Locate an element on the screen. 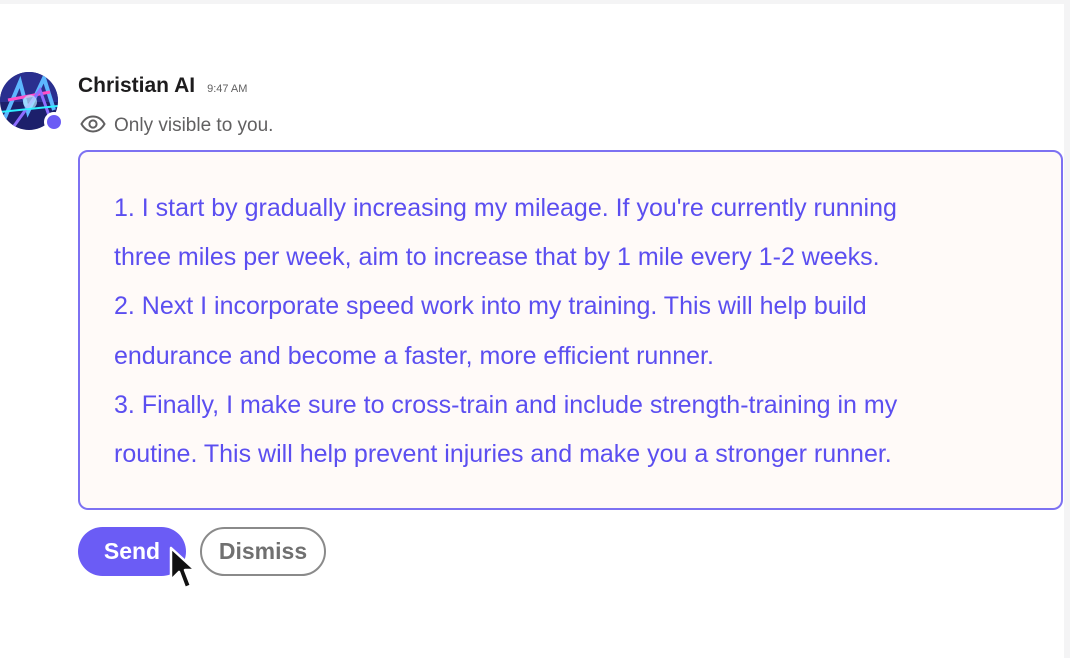  eye-icon is located at coordinates (93, 126).